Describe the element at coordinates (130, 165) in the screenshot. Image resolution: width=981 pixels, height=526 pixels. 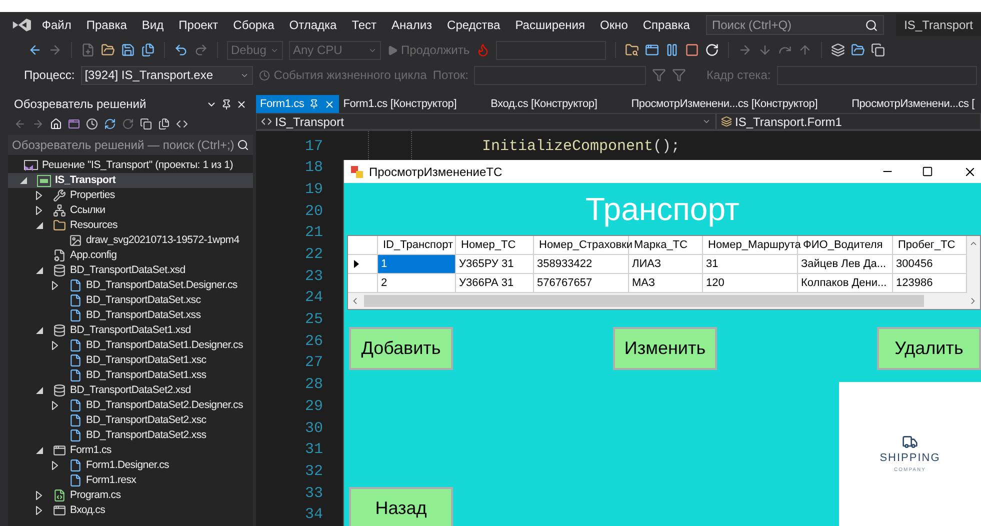
I see `solution-item: Решение "IS_Transport" (проекты: 1 из 1)` at that location.